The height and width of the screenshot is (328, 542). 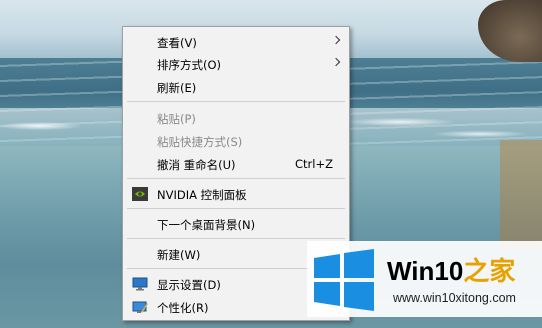 What do you see at coordinates (314, 164) in the screenshot?
I see `menu-item-shortcut: Ctrl+Z` at bounding box center [314, 164].